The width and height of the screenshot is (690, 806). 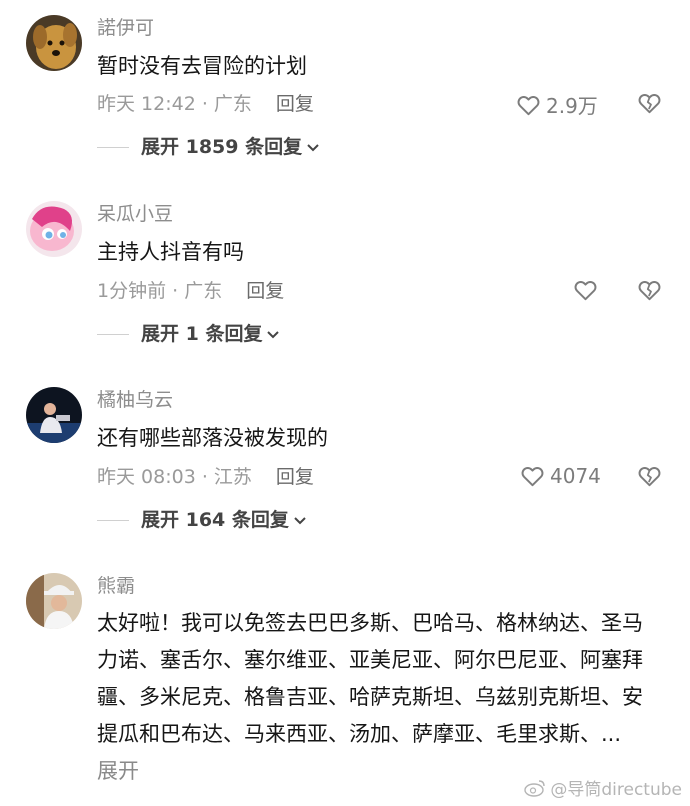 I want to click on like-button, so click(x=585, y=290).